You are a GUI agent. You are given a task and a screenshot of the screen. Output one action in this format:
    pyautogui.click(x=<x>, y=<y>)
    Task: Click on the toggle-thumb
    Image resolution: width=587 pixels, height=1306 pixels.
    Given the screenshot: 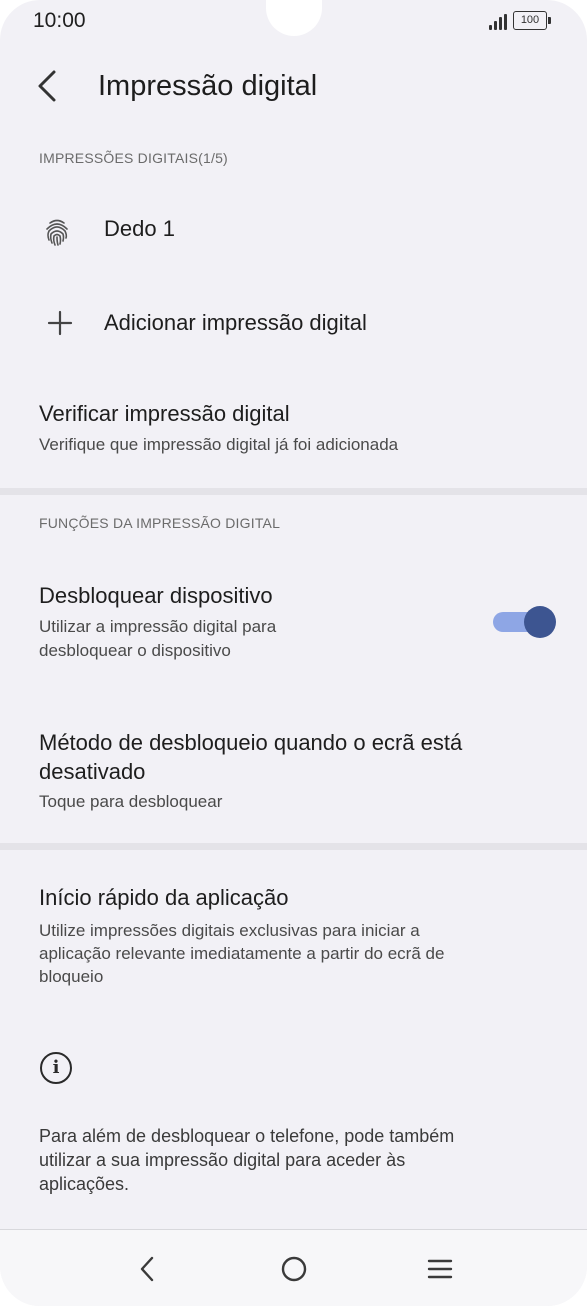 What is the action you would take?
    pyautogui.click(x=540, y=622)
    